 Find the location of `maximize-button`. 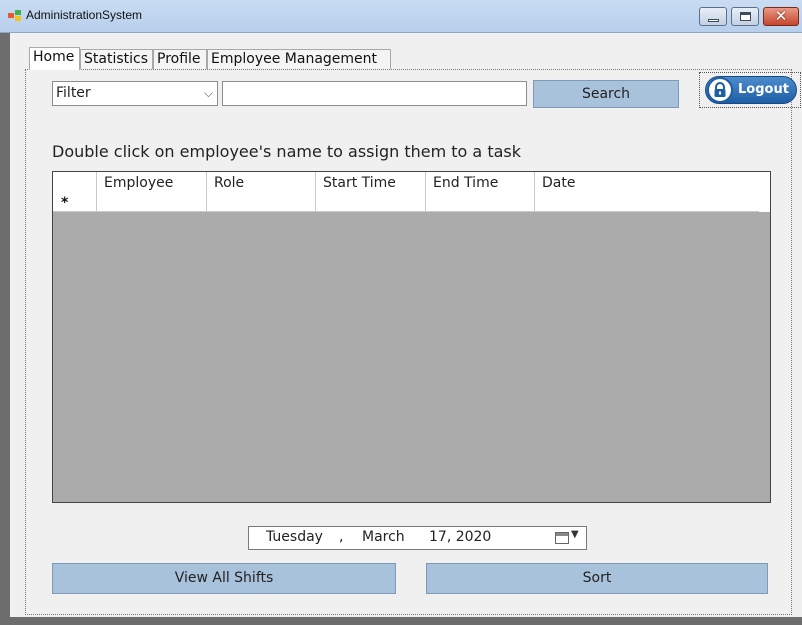

maximize-button is located at coordinates (745, 16).